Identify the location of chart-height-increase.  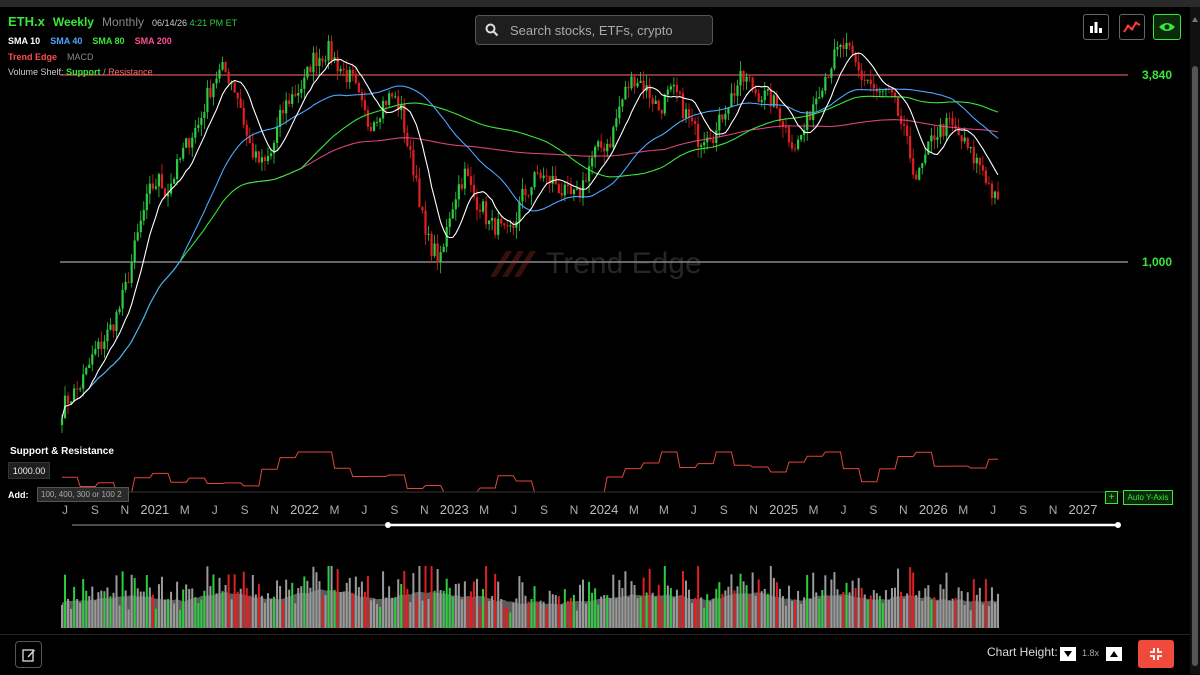
(1114, 654).